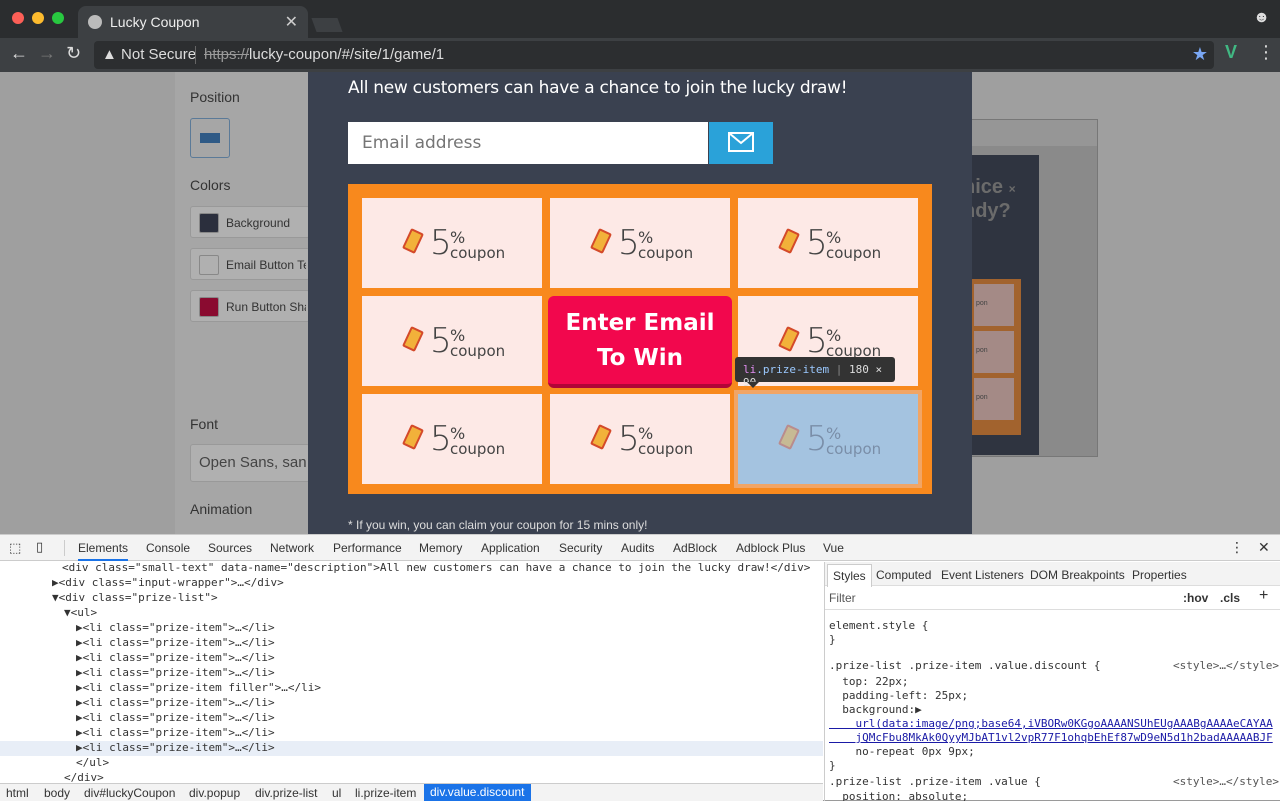  Describe the element at coordinates (385, 793) in the screenshot. I see `breadcrumb-item: li.prize-item` at that location.